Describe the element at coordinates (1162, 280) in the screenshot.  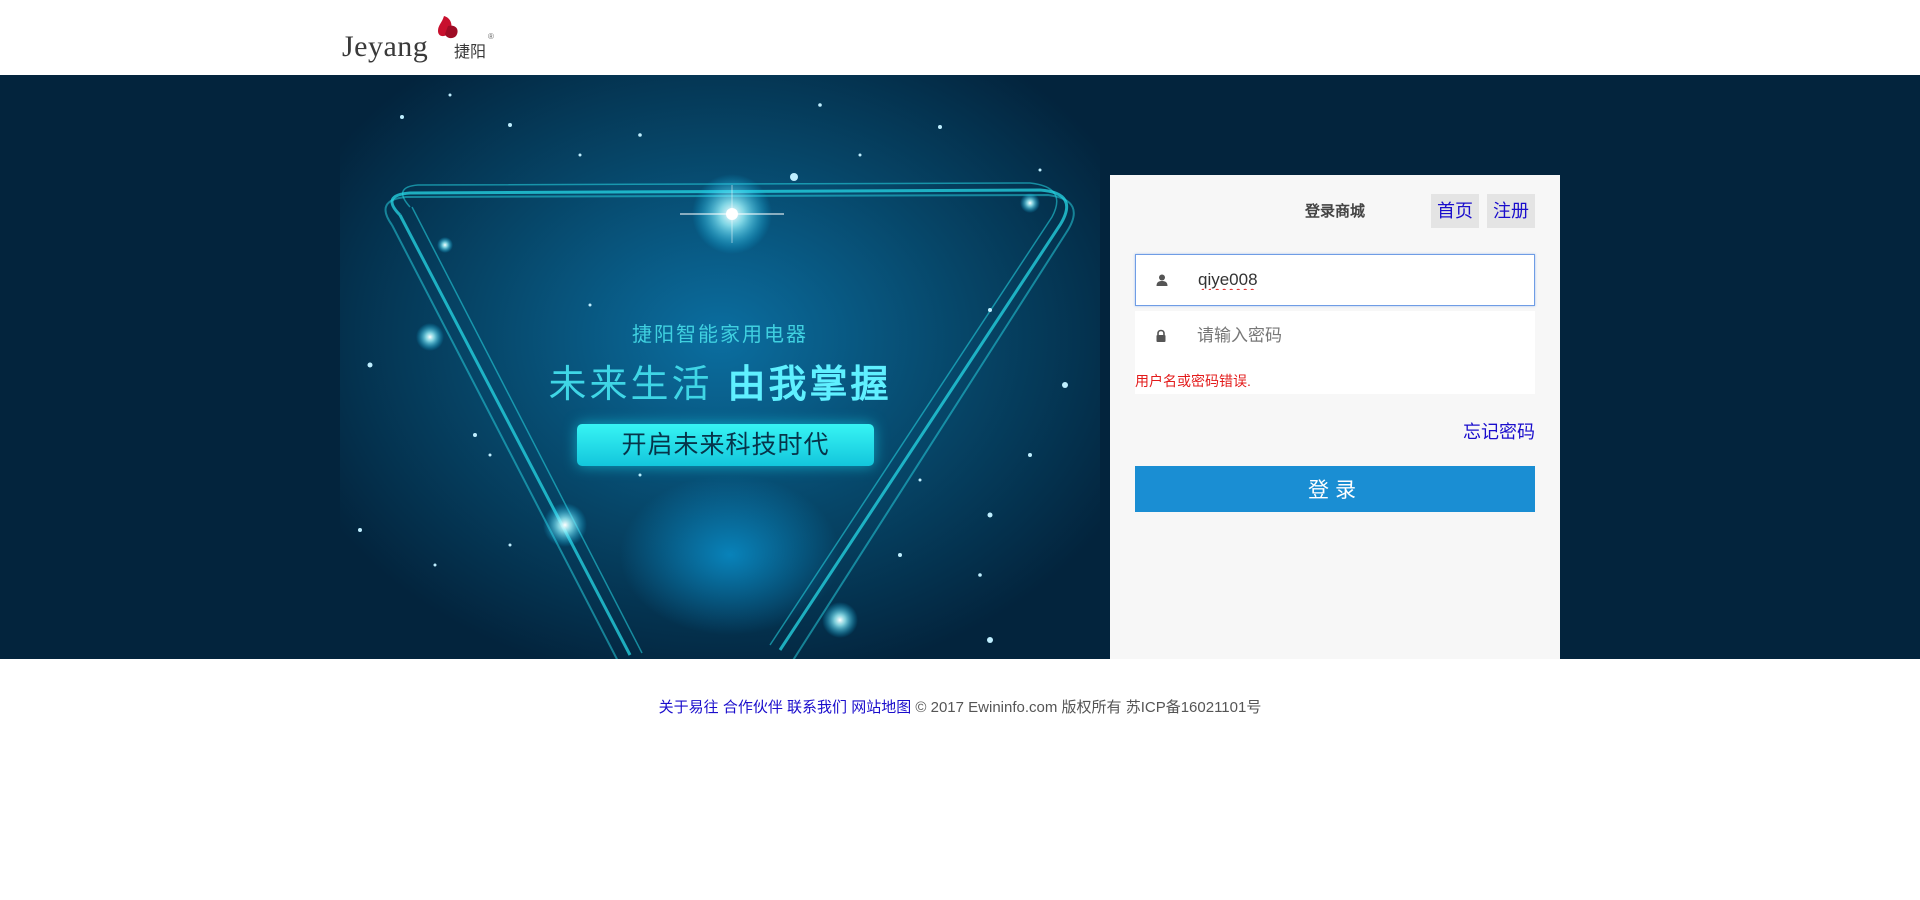
I see `user-icon` at that location.